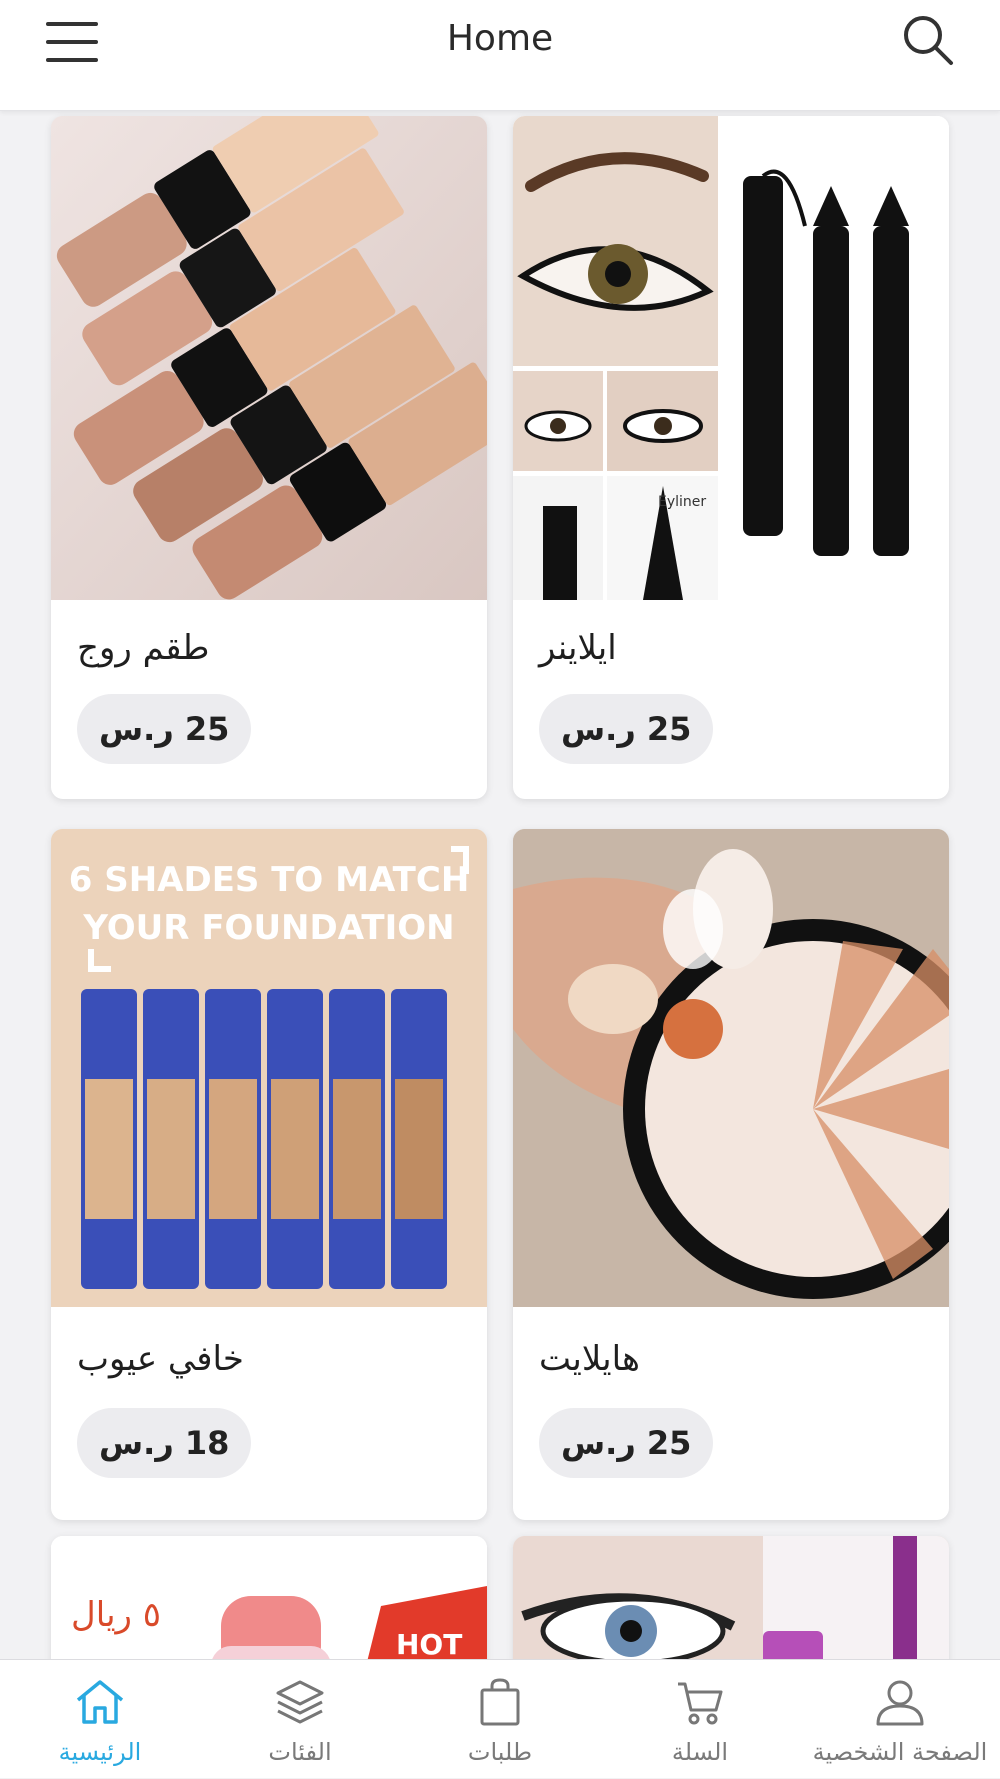 This screenshot has height=1779, width=1000. What do you see at coordinates (300, 1702) in the screenshot?
I see `layers-icon` at bounding box center [300, 1702].